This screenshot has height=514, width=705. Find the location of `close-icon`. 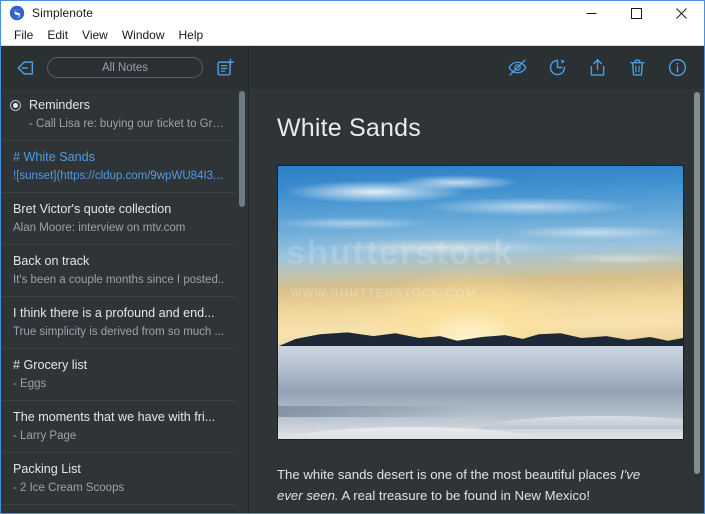

close-icon is located at coordinates (681, 13).